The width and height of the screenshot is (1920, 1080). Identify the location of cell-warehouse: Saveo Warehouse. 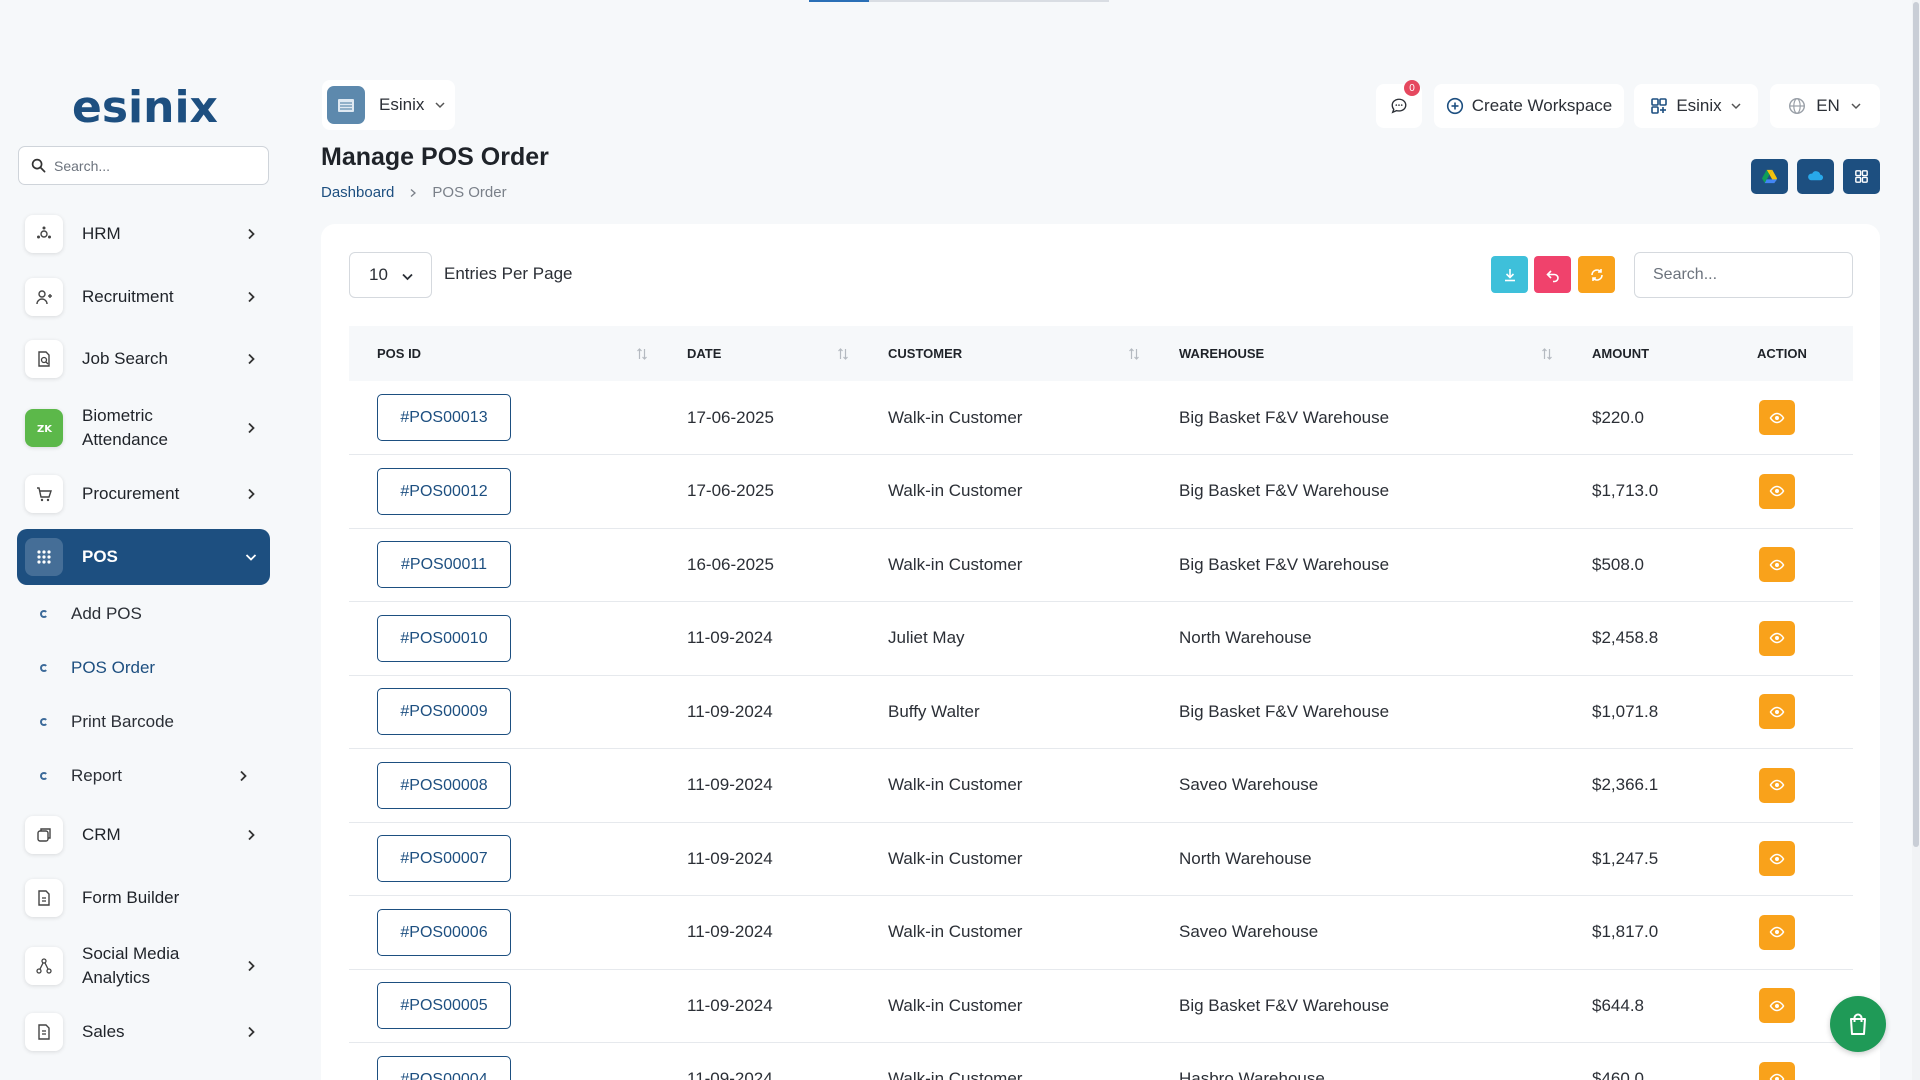
(1249, 932).